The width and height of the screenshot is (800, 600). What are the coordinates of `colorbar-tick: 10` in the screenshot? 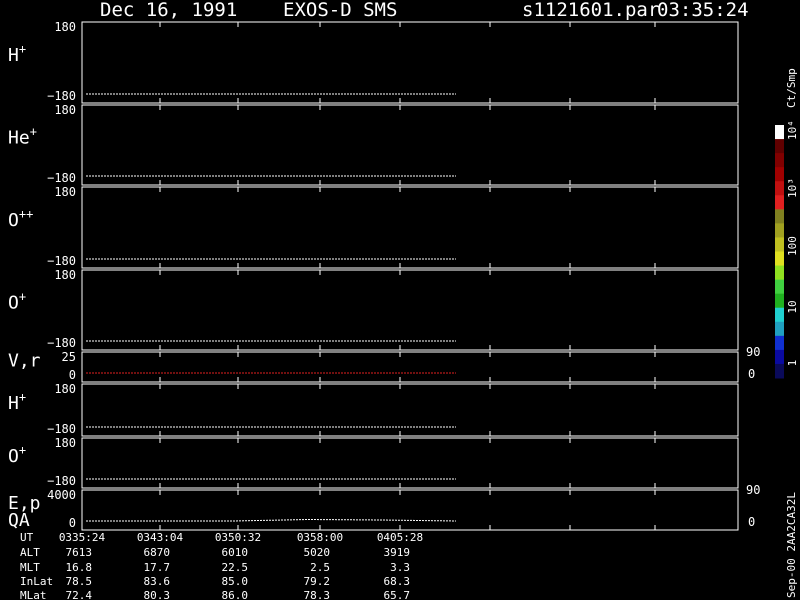 It's located at (792, 306).